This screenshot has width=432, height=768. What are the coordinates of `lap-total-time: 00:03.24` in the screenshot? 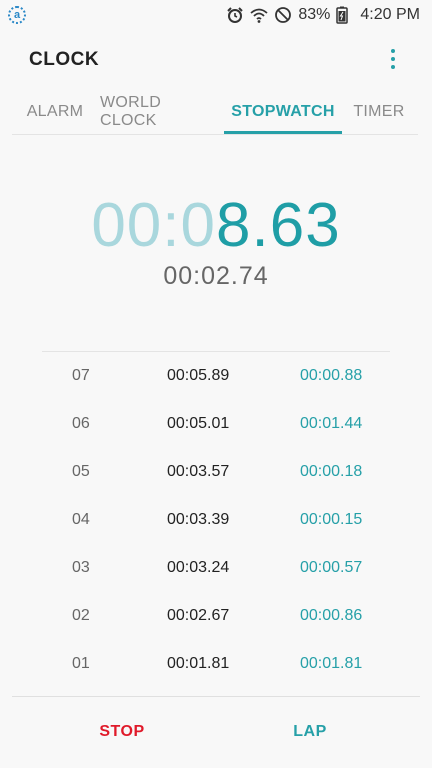 It's located at (198, 567).